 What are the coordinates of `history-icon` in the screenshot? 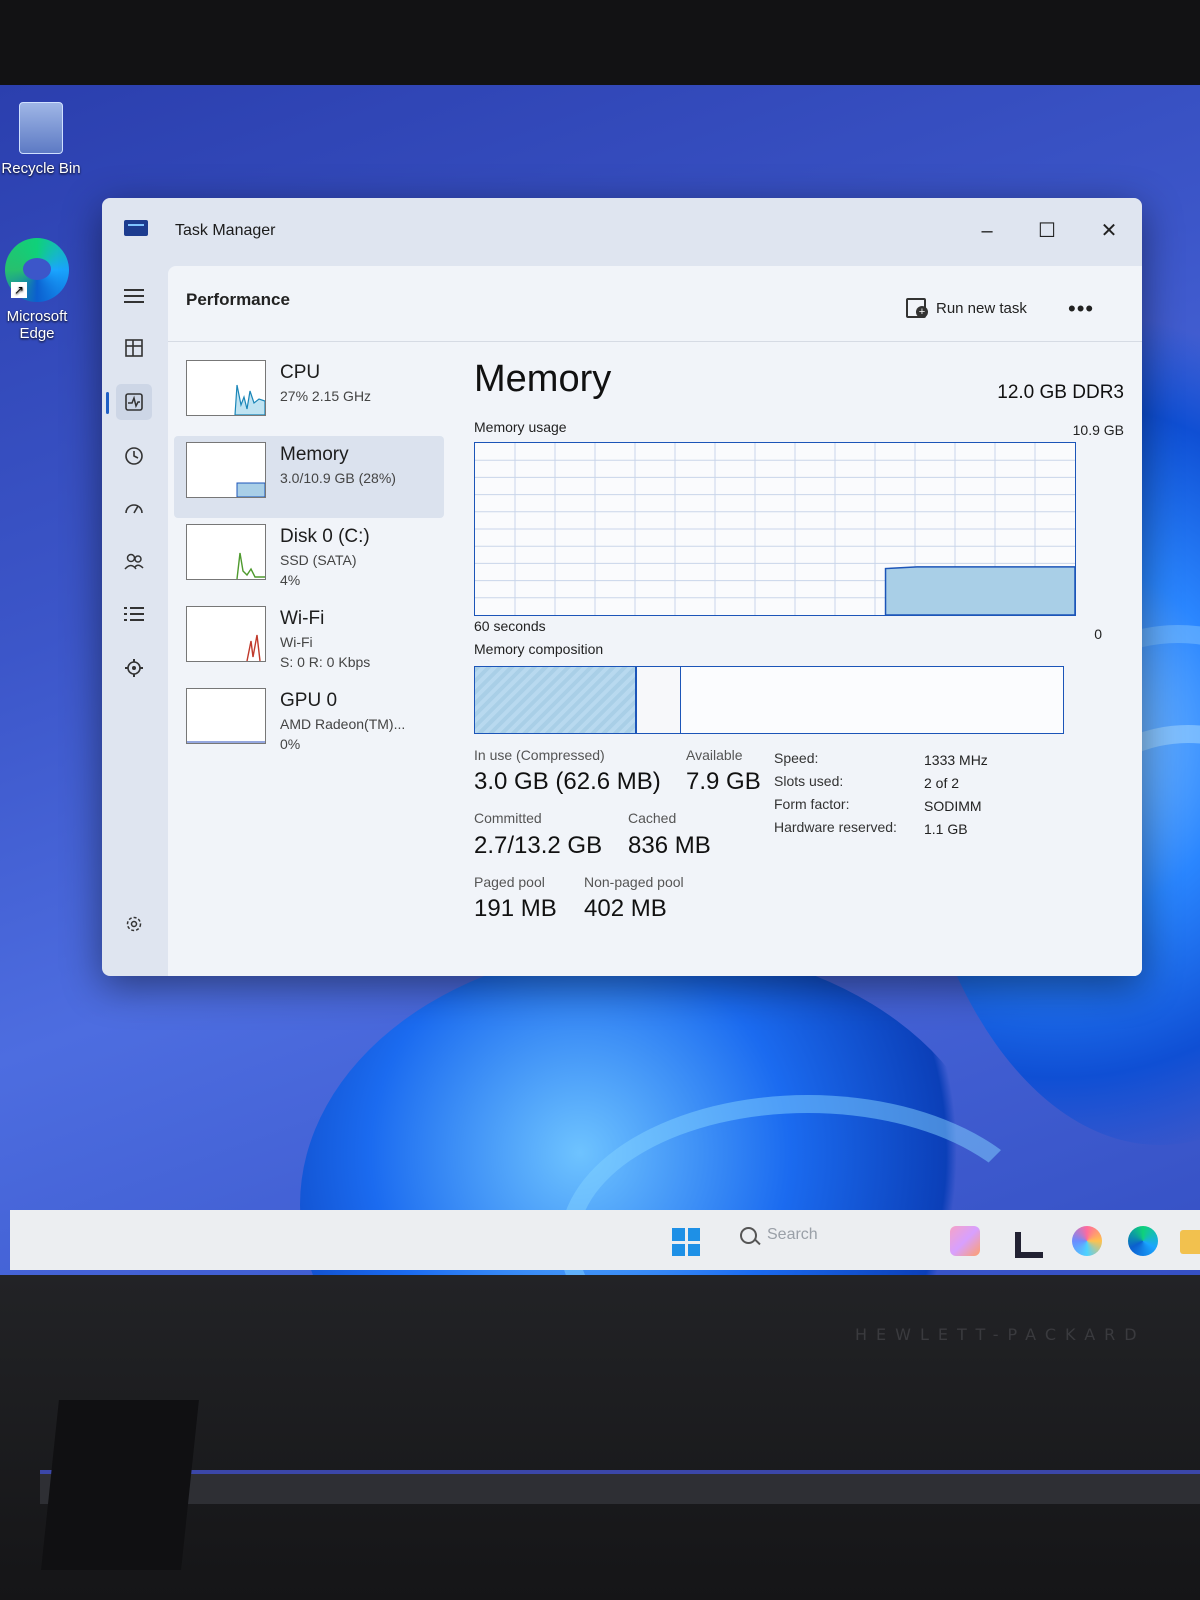 It's located at (134, 456).